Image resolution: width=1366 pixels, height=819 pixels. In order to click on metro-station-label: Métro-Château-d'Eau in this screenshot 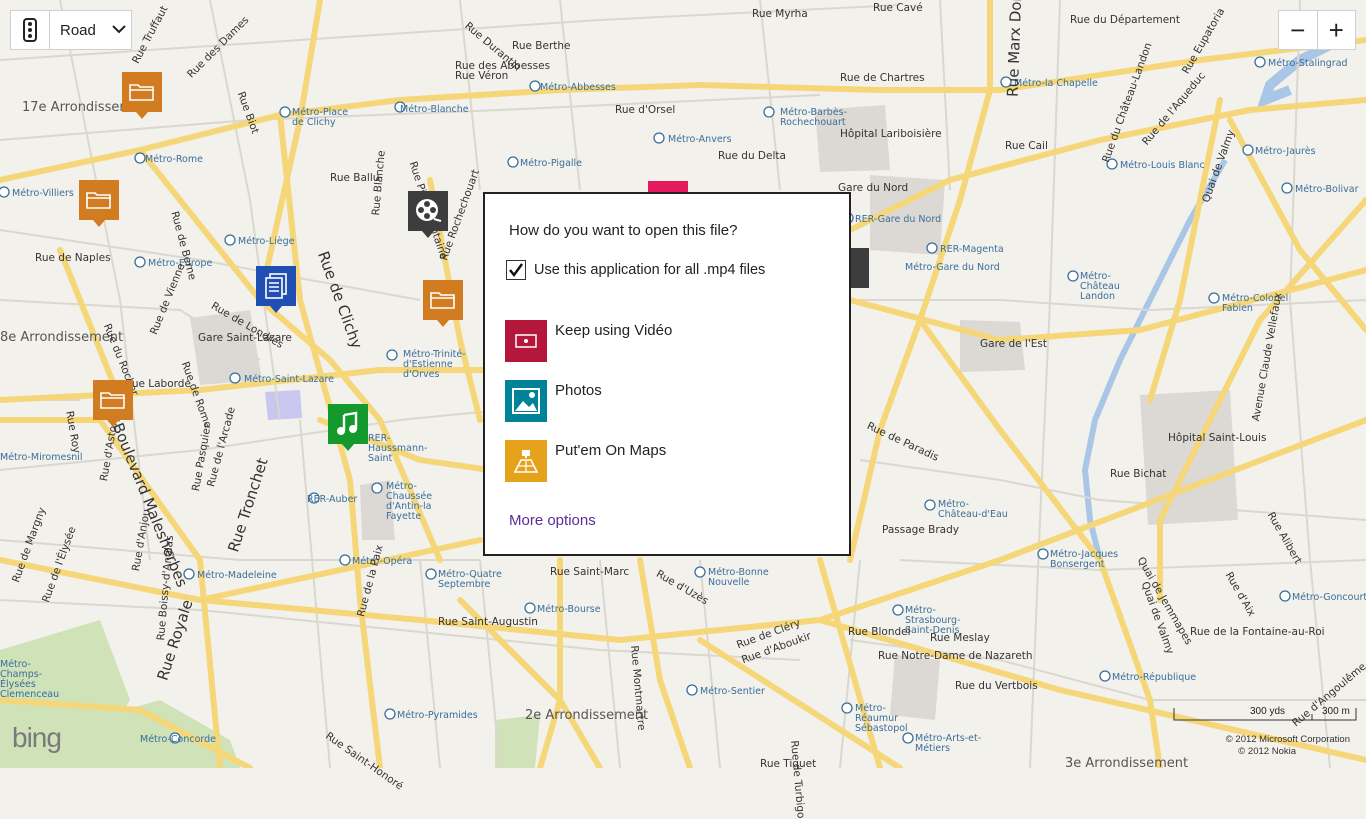, I will do `click(973, 509)`.